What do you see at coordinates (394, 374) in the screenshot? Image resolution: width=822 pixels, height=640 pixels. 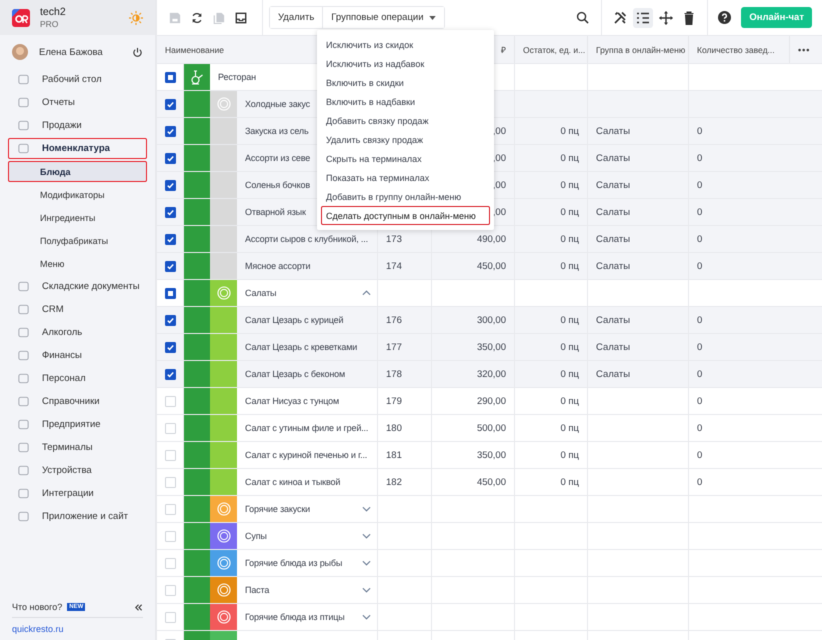 I see `table-cell: 178` at bounding box center [394, 374].